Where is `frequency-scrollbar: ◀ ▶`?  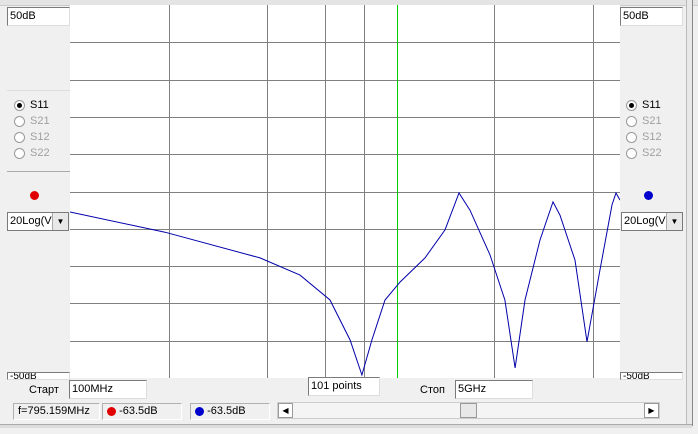 frequency-scrollbar: ◀ ▶ is located at coordinates (468, 410).